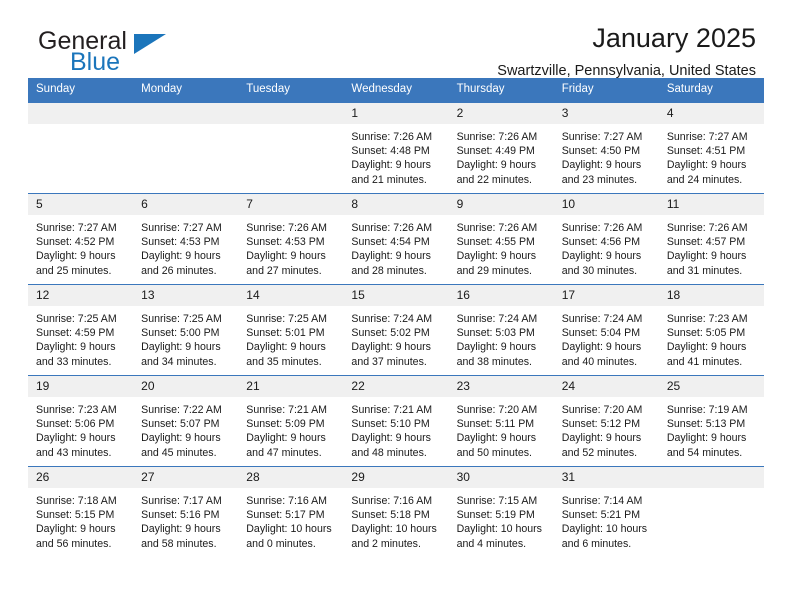 The height and width of the screenshot is (612, 792). Describe the element at coordinates (396, 477) in the screenshot. I see `day-number: 29` at that location.